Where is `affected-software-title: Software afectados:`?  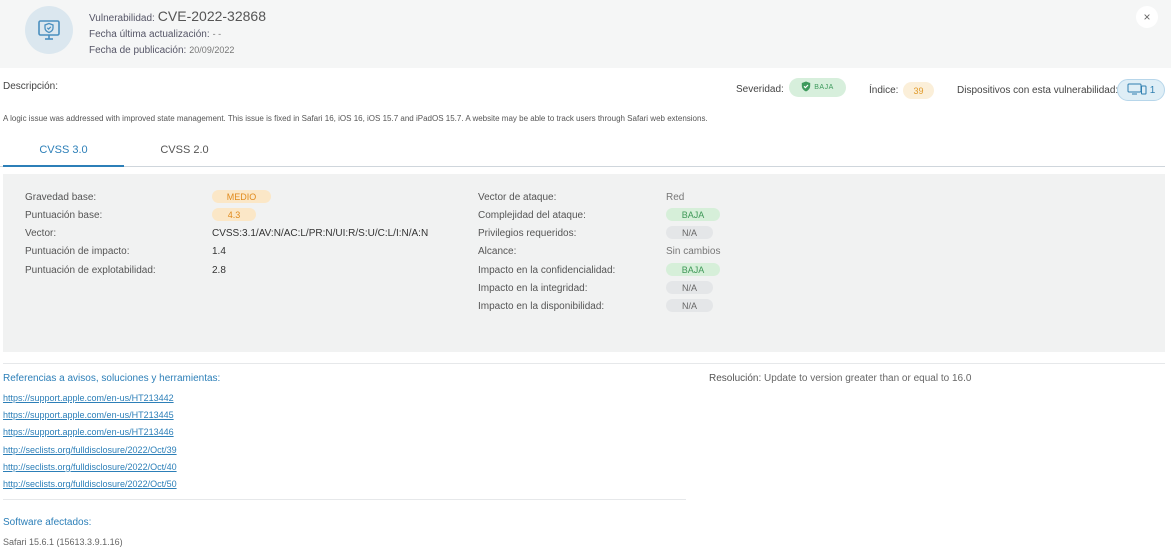
affected-software-title: Software afectados: is located at coordinates (47, 522).